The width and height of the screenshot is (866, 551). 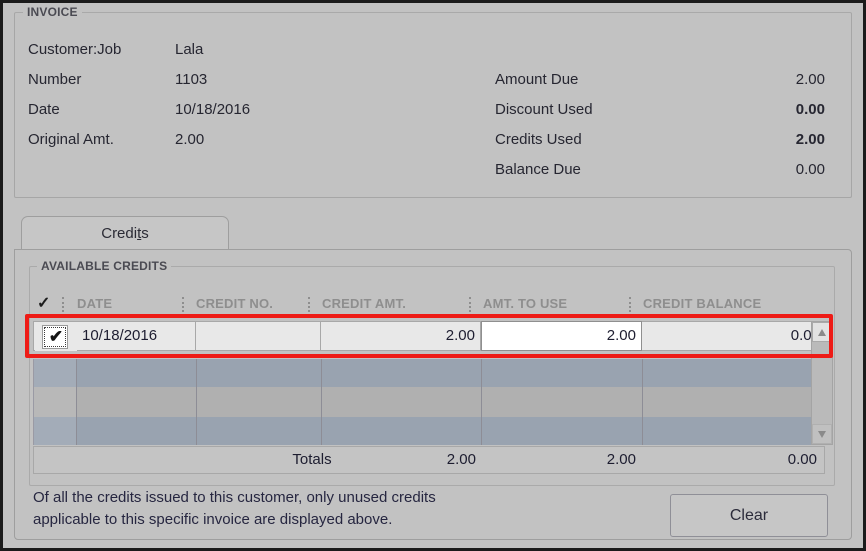 What do you see at coordinates (55, 402) in the screenshot?
I see `grid-band-check-column` at bounding box center [55, 402].